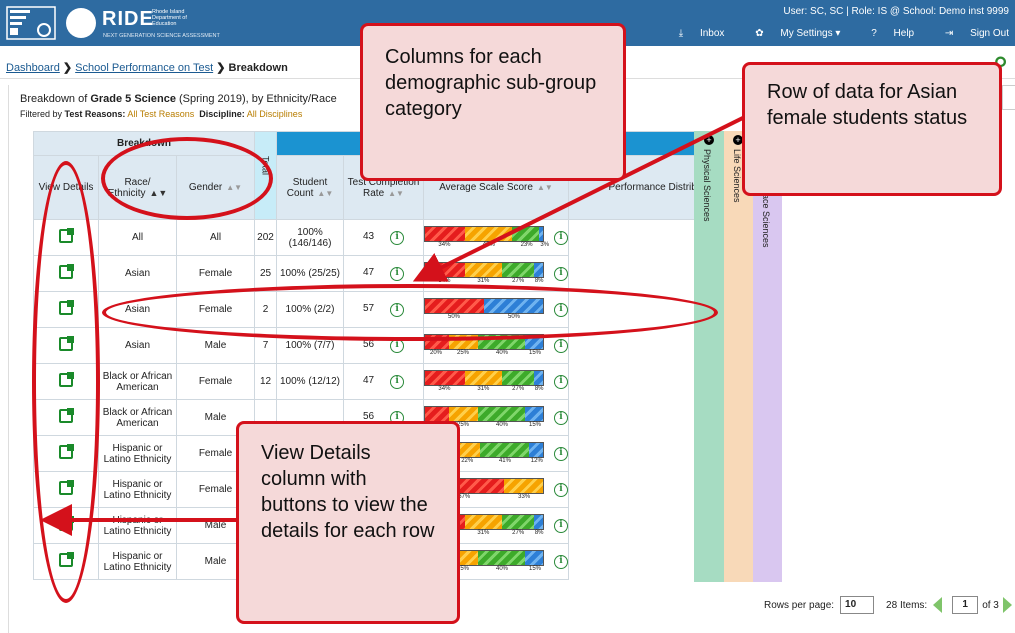 This screenshot has width=1015, height=633. What do you see at coordinates (265, 381) in the screenshot?
I see `student-count-cell: 12` at bounding box center [265, 381].